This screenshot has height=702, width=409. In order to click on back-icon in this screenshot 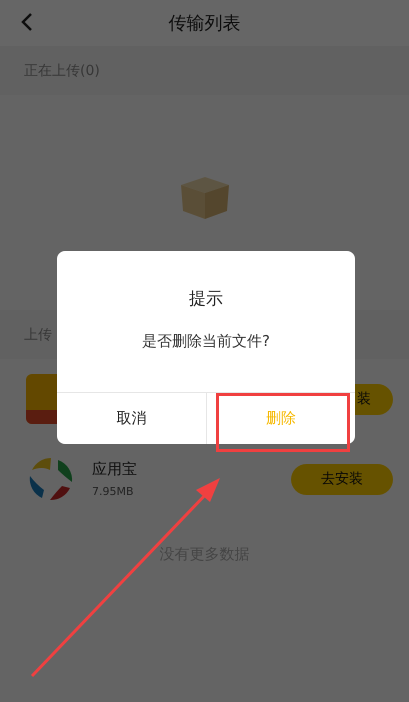, I will do `click(27, 22)`.